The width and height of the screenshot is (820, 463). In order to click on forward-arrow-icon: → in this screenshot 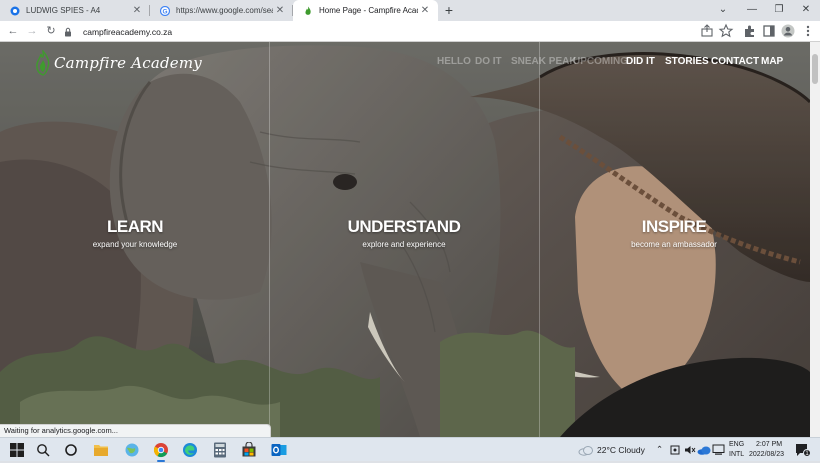, I will do `click(32, 31)`.